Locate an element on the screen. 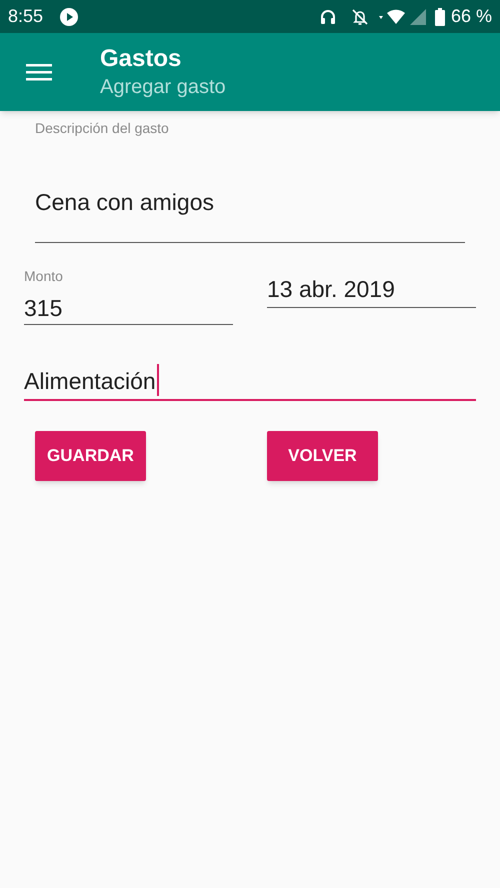 The image size is (500, 888). field-label: Monto is located at coordinates (44, 276).